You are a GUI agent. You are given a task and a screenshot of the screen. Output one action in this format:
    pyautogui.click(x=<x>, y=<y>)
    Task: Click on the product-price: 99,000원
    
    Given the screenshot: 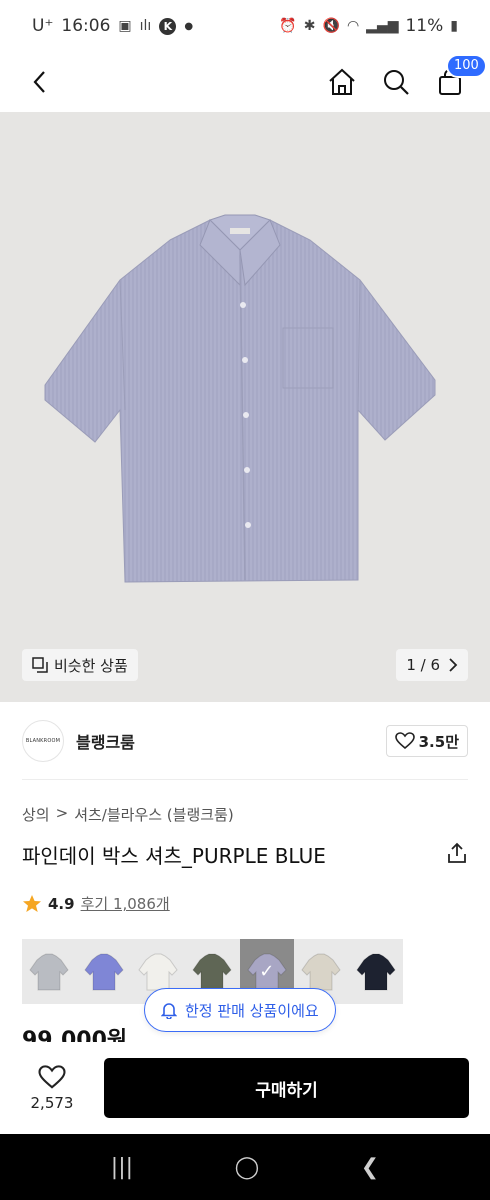 What is the action you would take?
    pyautogui.click(x=75, y=1035)
    